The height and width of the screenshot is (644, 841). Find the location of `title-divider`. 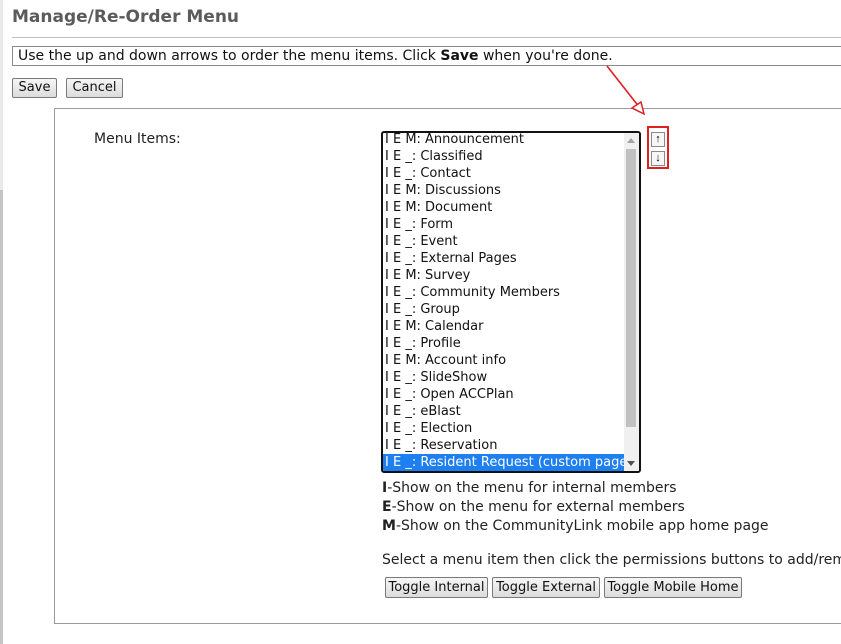

title-divider is located at coordinates (426, 37).